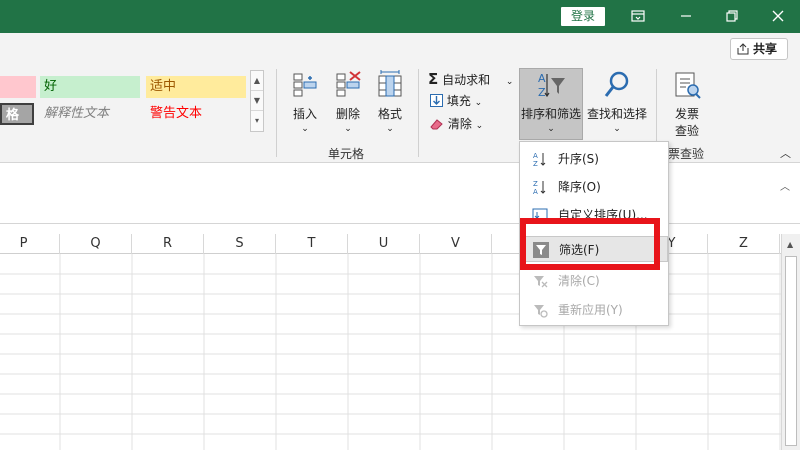 This screenshot has height=450, width=800. Describe the element at coordinates (196, 114) in the screenshot. I see `style-warning-cell: 警告文本` at that location.